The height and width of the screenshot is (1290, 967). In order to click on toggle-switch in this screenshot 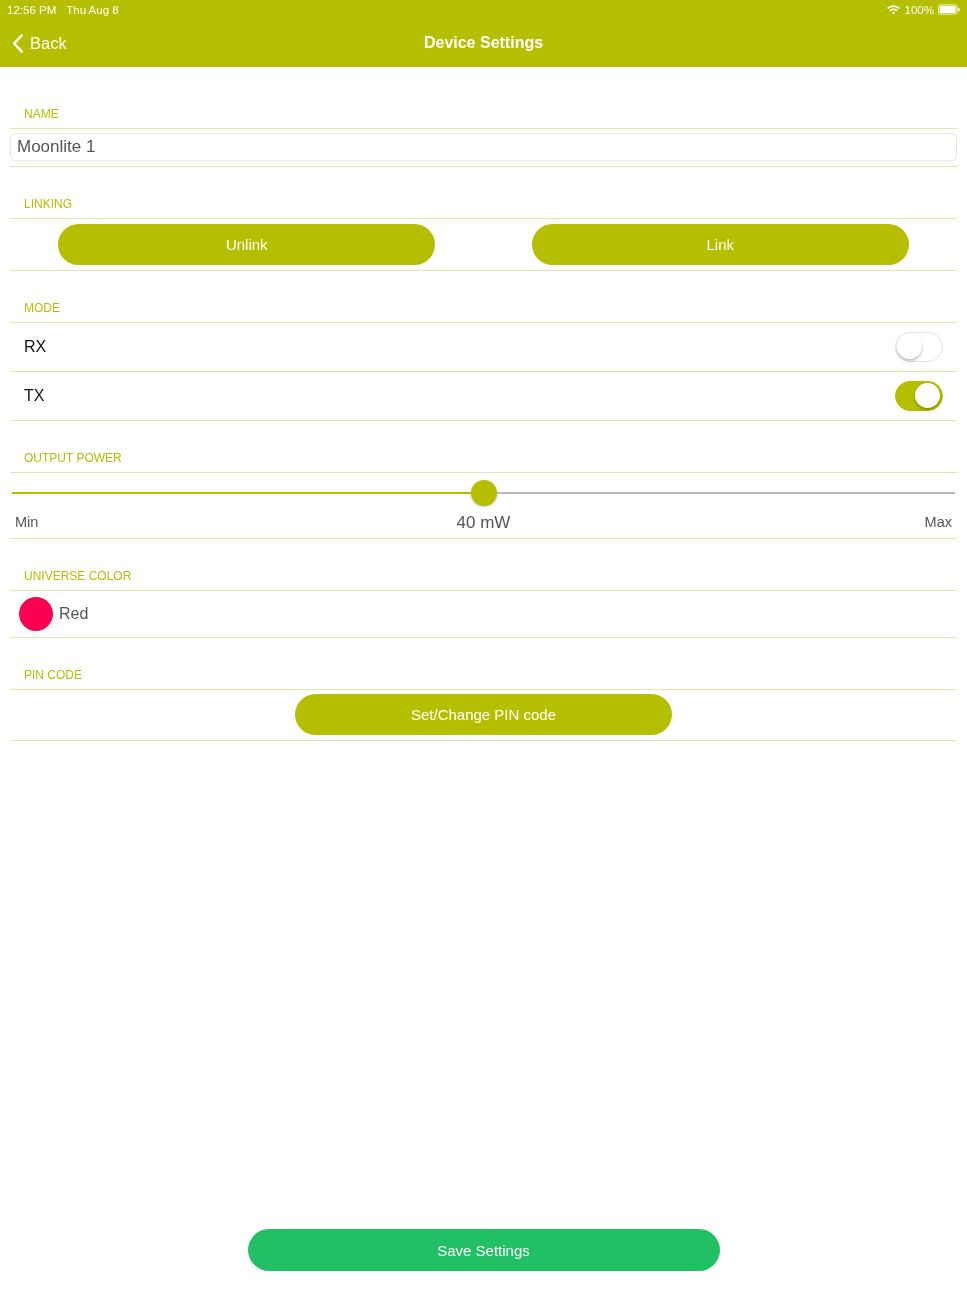, I will do `click(919, 396)`.